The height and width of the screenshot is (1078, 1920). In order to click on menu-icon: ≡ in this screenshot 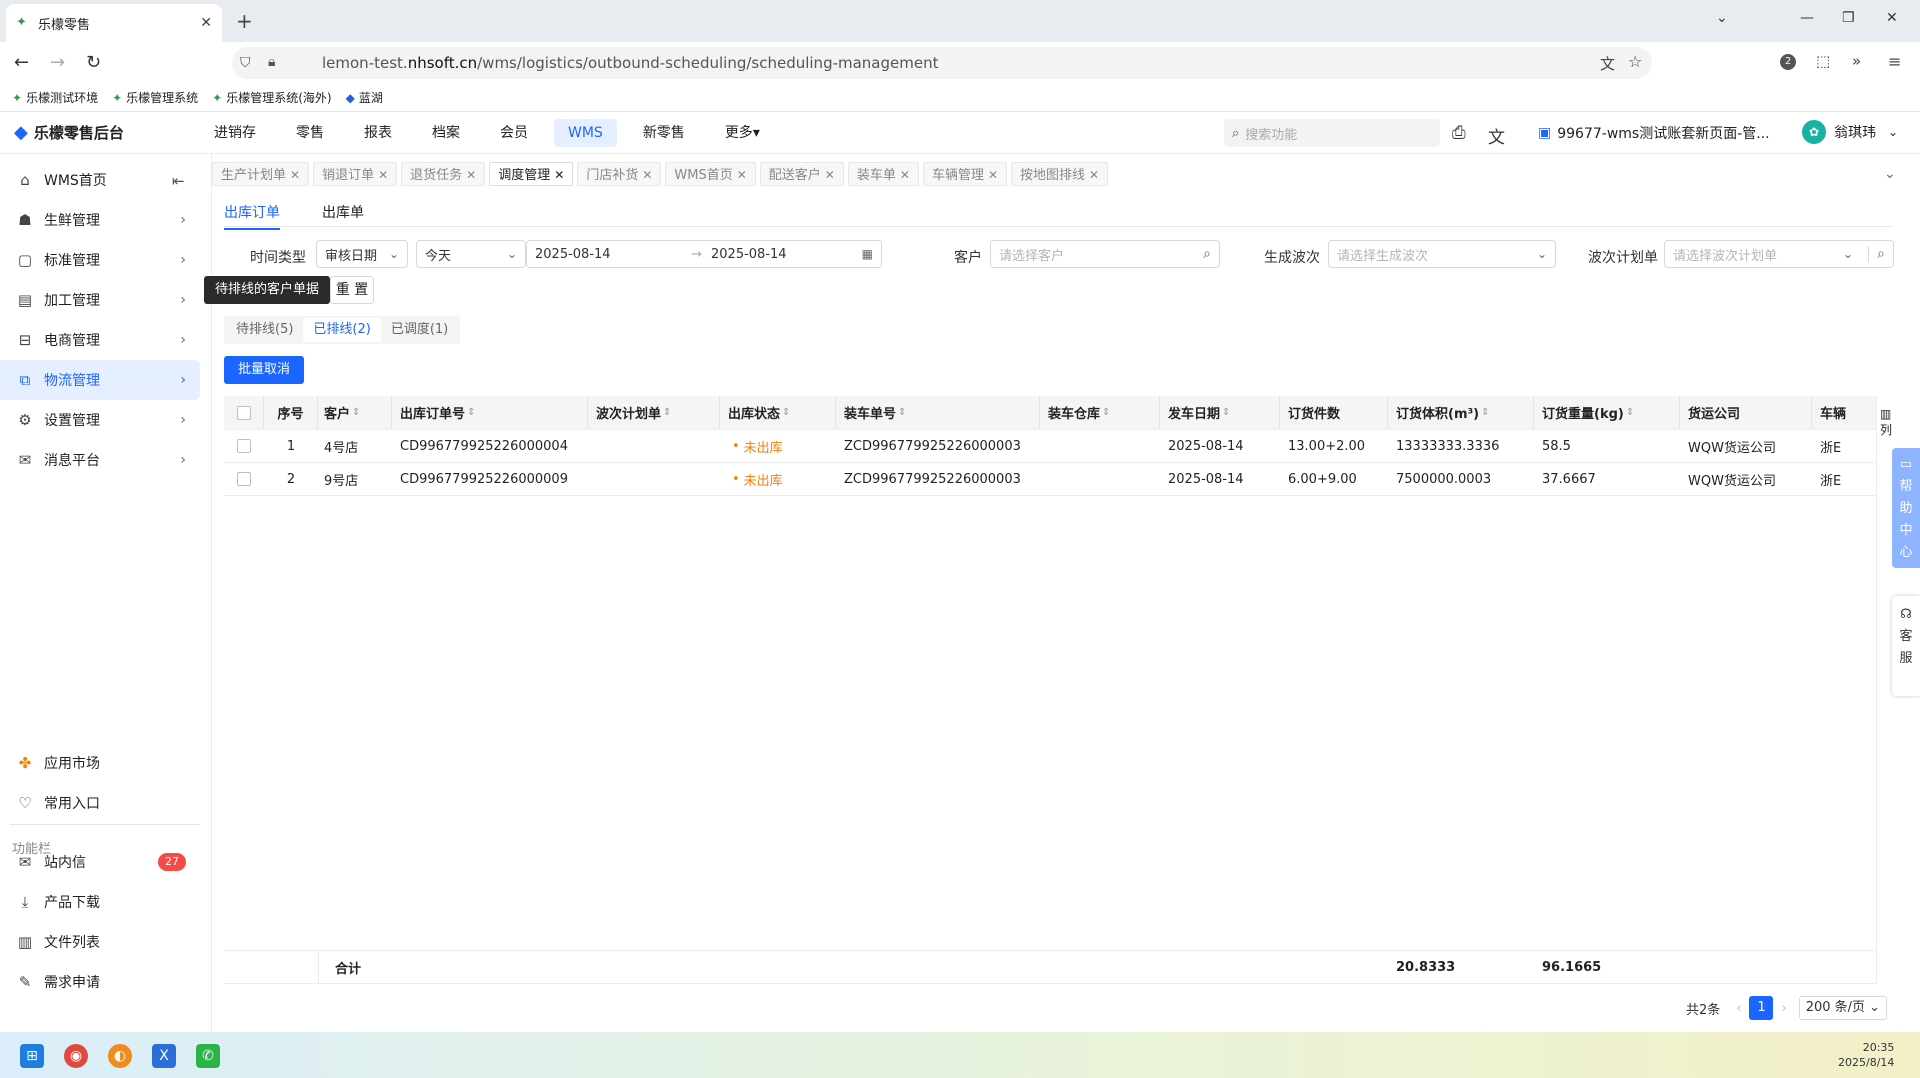, I will do `click(1894, 61)`.